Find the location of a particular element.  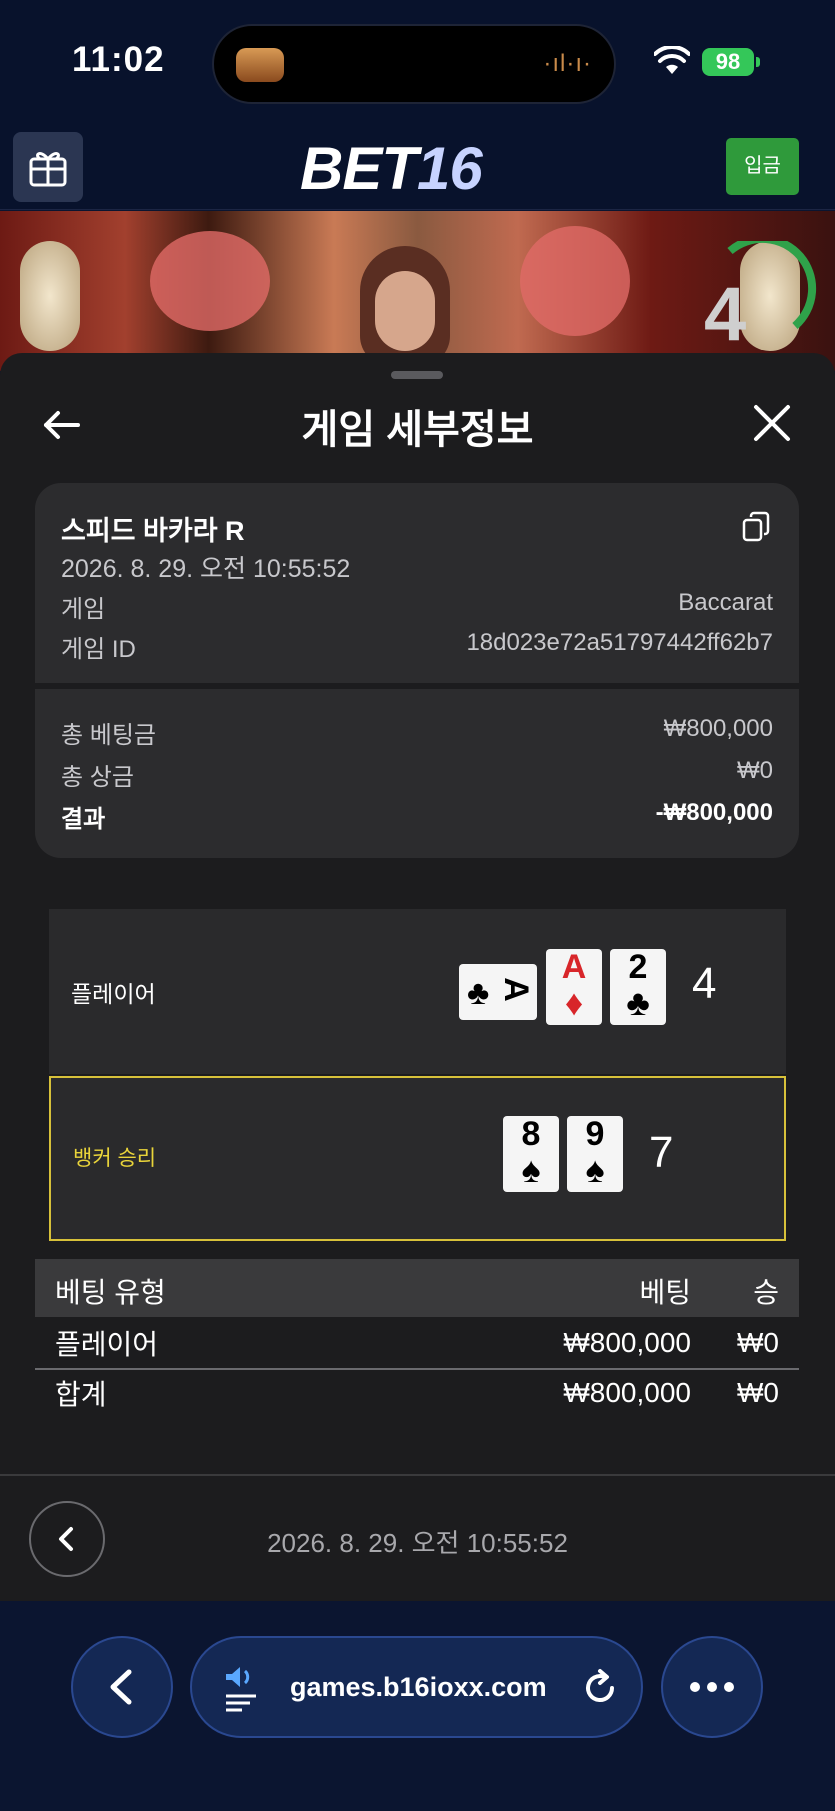

card-divider is located at coordinates (417, 686).